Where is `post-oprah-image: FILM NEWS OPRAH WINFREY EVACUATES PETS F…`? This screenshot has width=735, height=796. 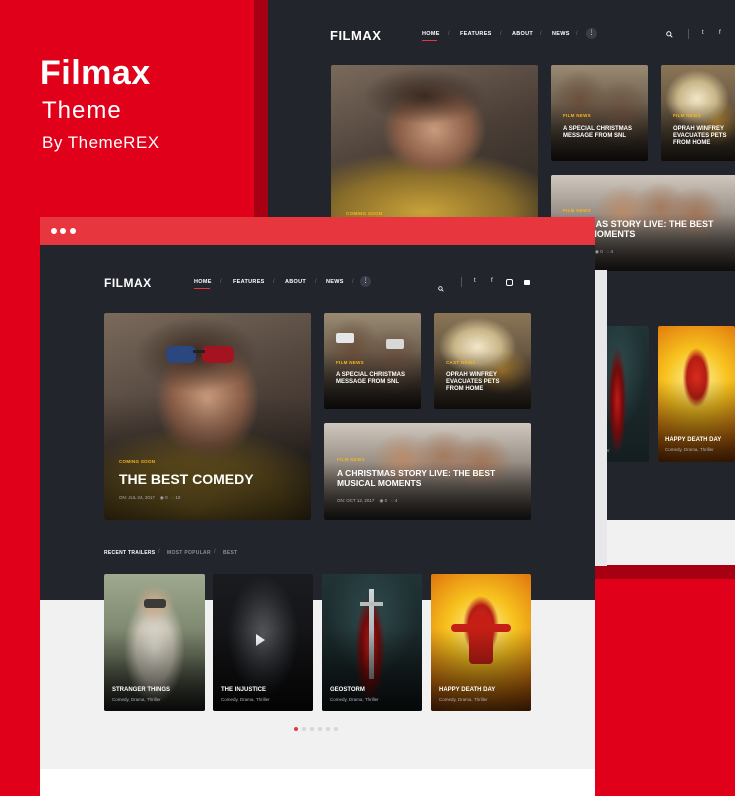 post-oprah-image: FILM NEWS OPRAH WINFREY EVACUATES PETS F… is located at coordinates (698, 113).